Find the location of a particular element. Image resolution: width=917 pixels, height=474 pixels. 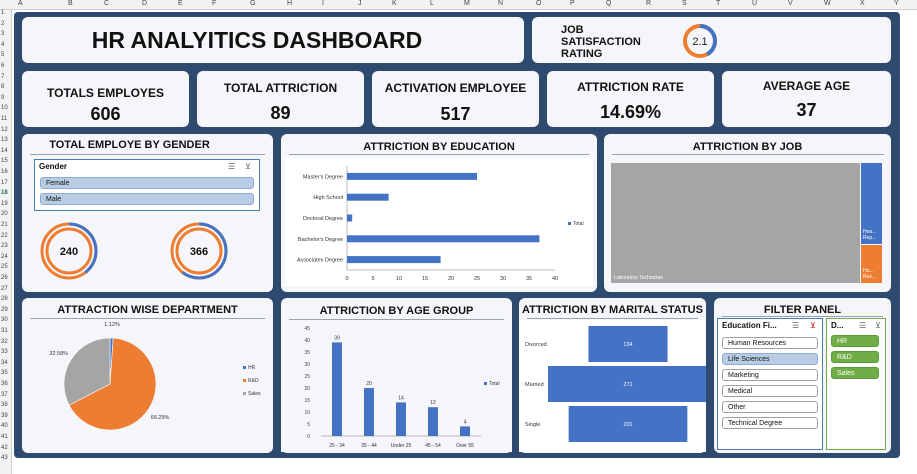

column-header-C: C is located at coordinates (106, 3).